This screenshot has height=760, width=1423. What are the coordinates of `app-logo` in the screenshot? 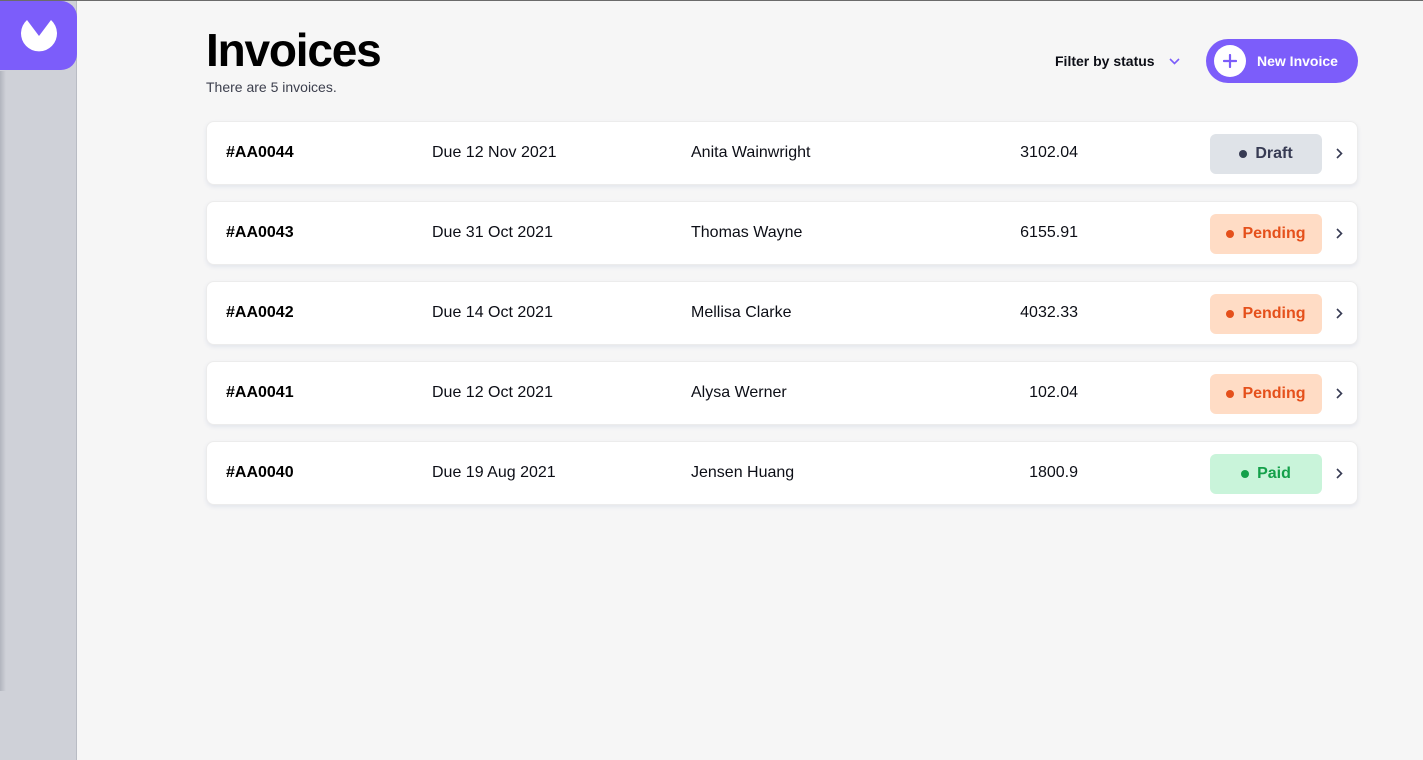 It's located at (38, 35).